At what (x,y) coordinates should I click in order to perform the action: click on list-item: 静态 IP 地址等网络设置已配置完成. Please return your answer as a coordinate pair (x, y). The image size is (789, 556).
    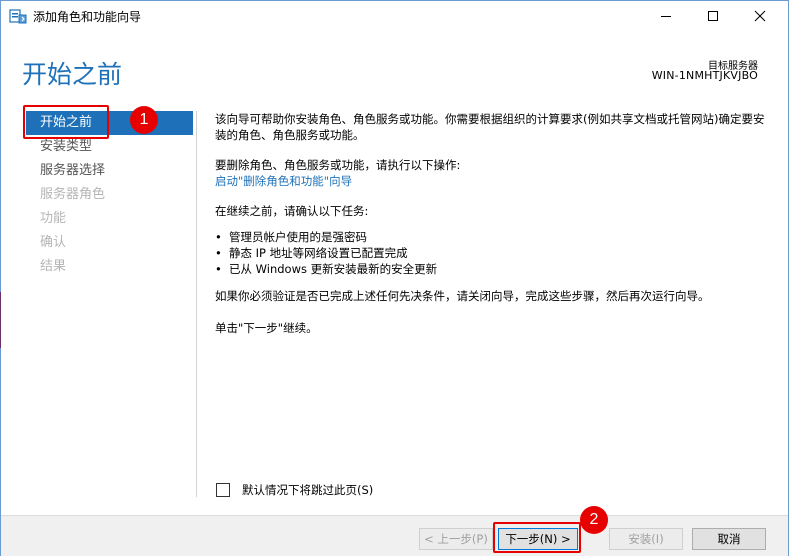
    Looking at the image, I should click on (492, 253).